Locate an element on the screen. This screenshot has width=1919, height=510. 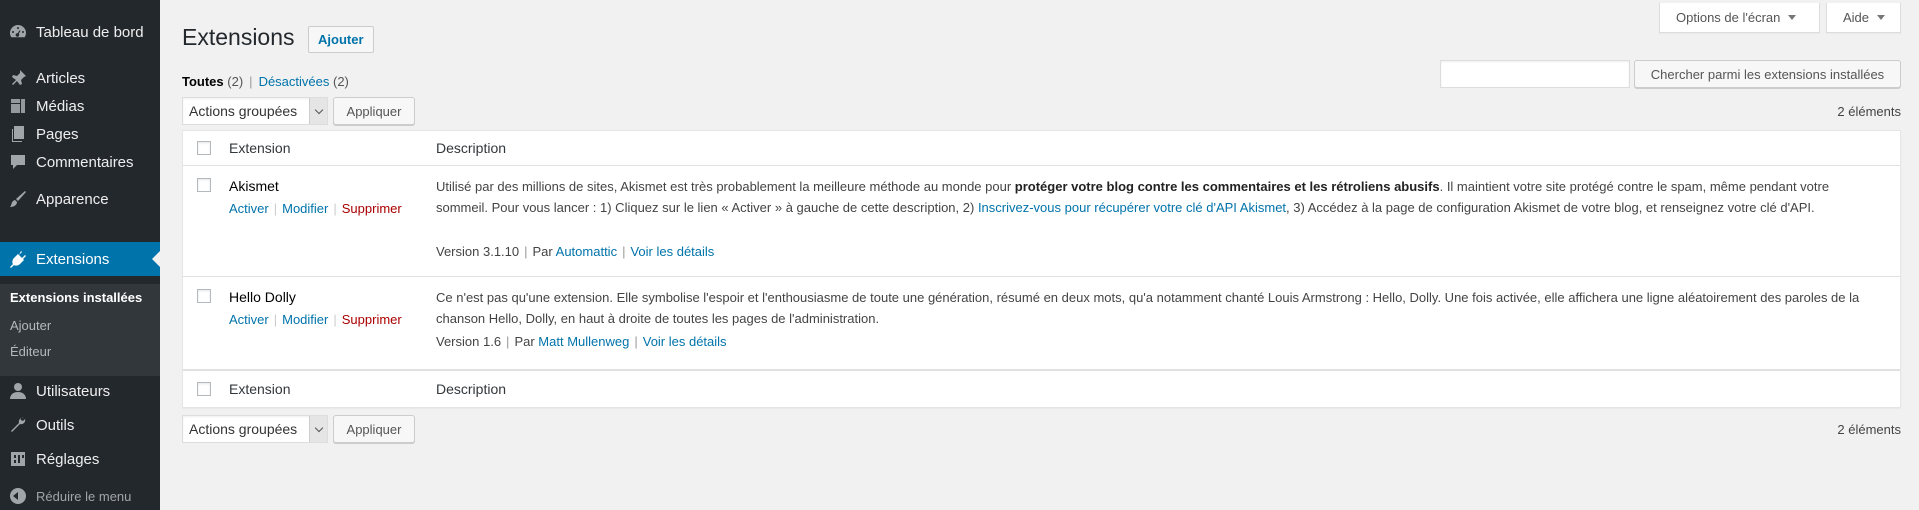
user-icon is located at coordinates (18, 391).